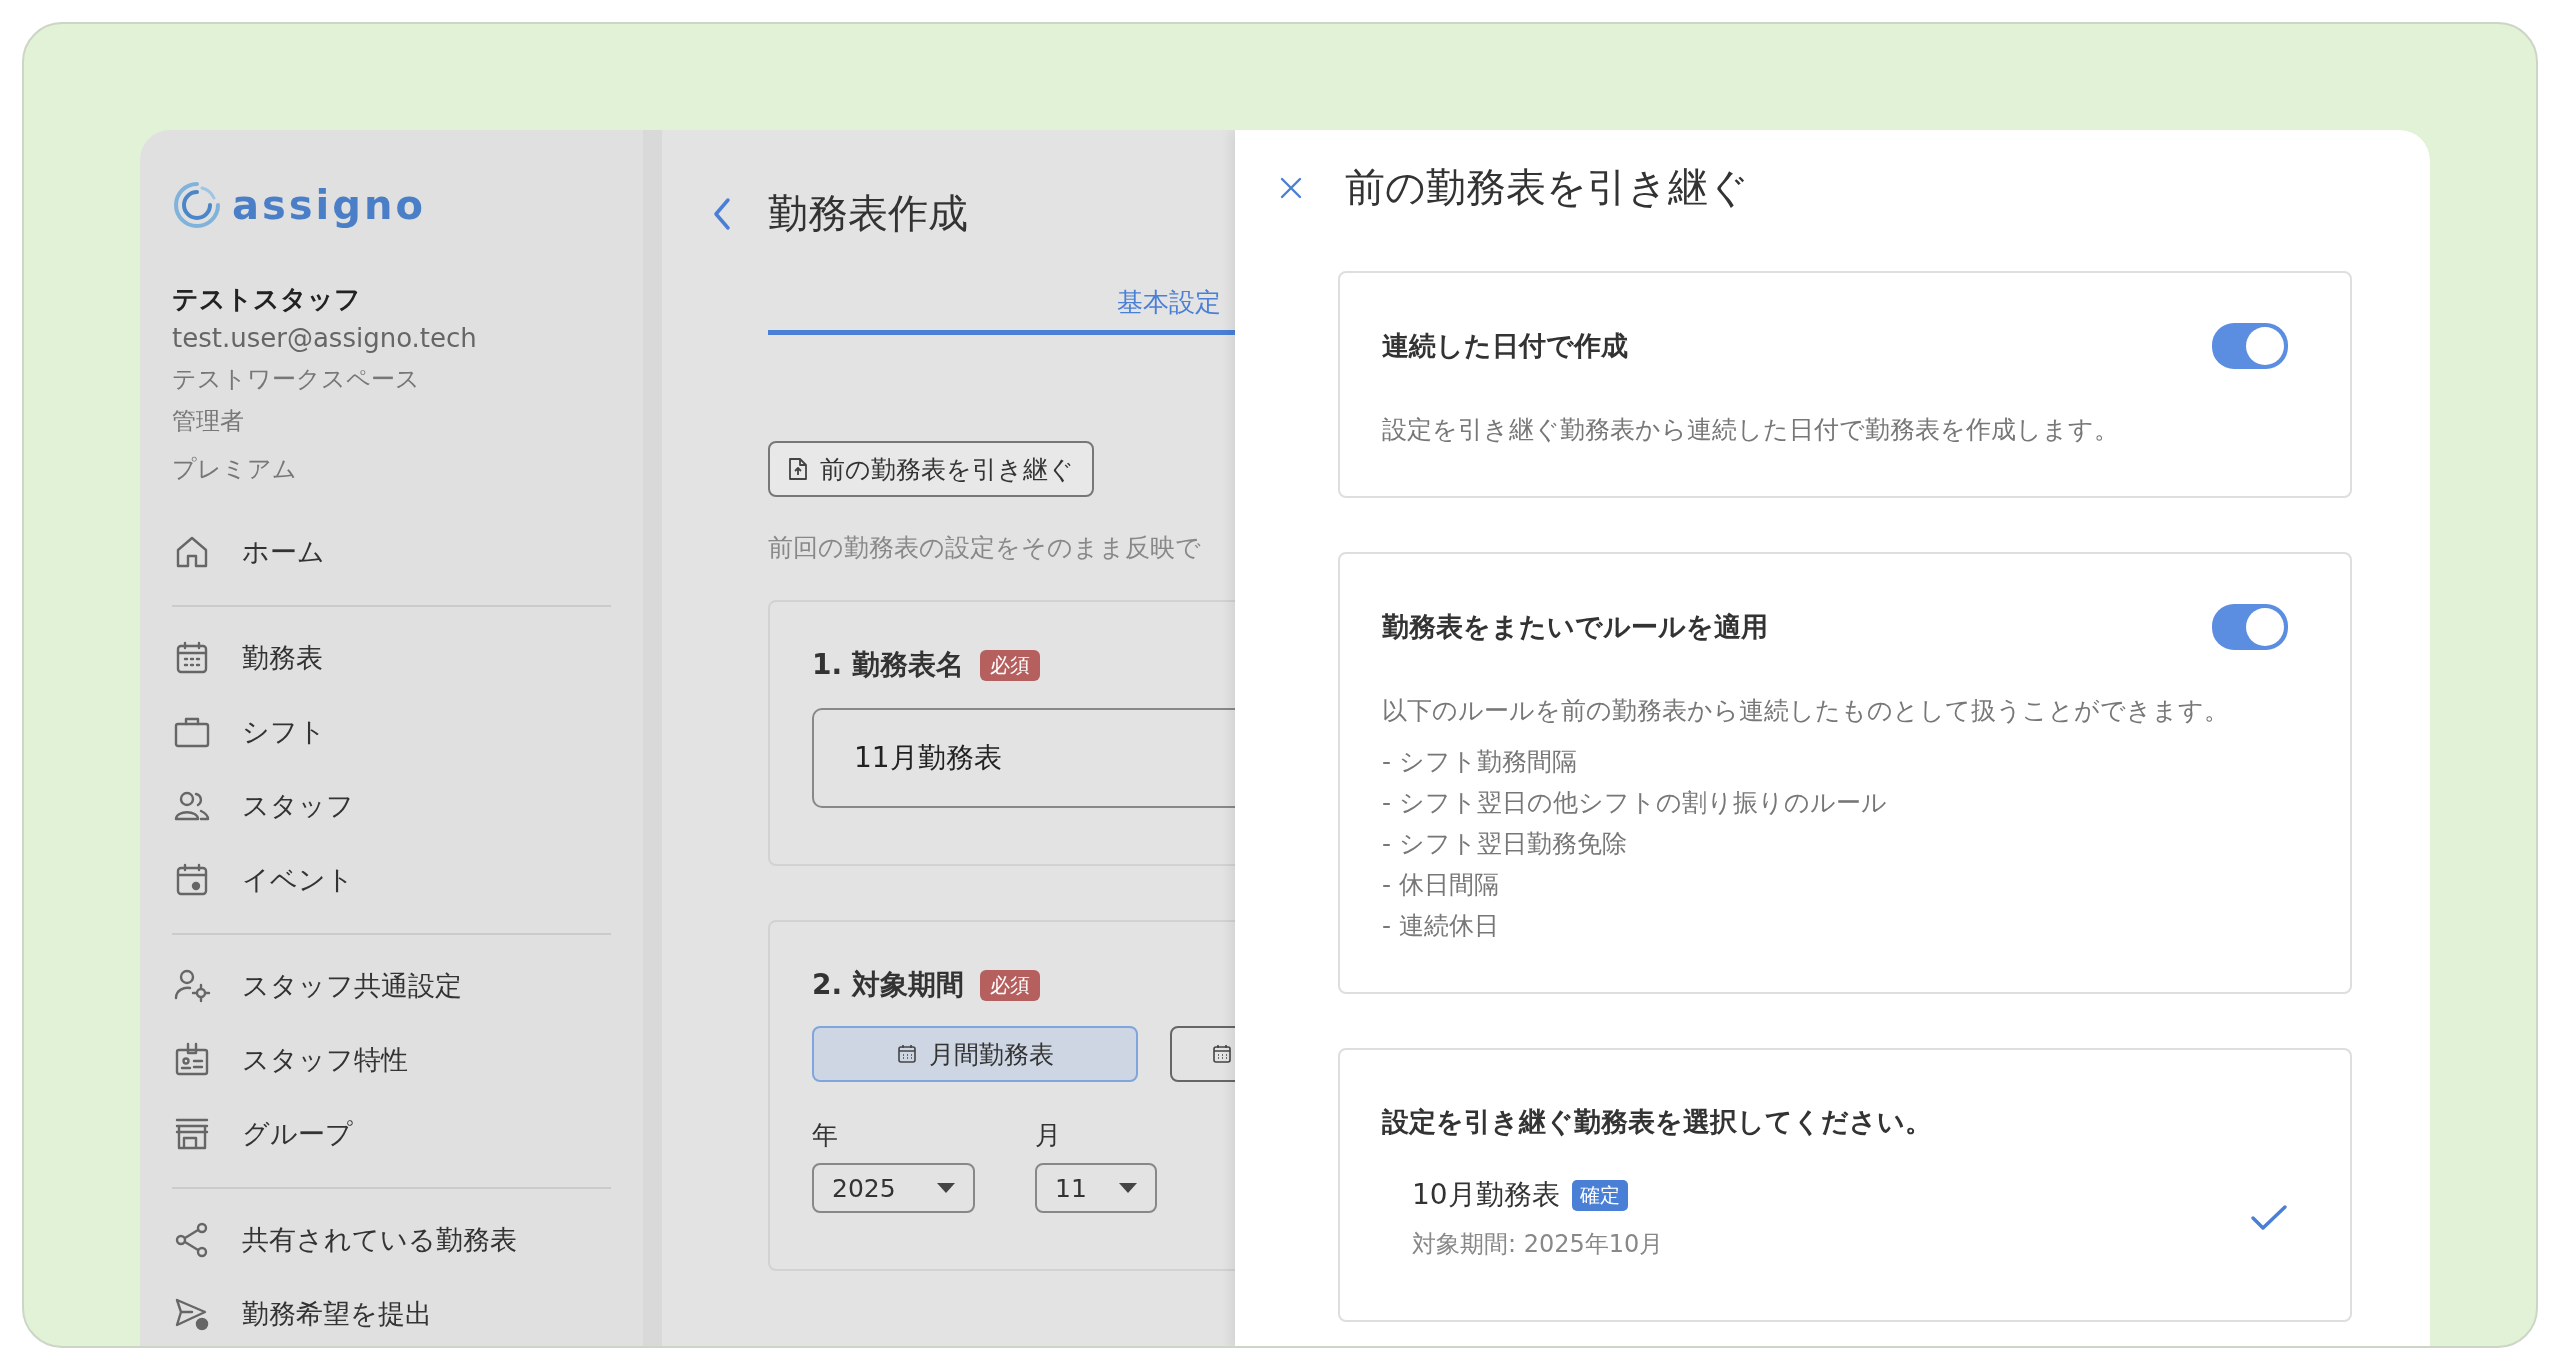  Describe the element at coordinates (325, 338) in the screenshot. I see `user-email: test.user@assigno.tech` at that location.